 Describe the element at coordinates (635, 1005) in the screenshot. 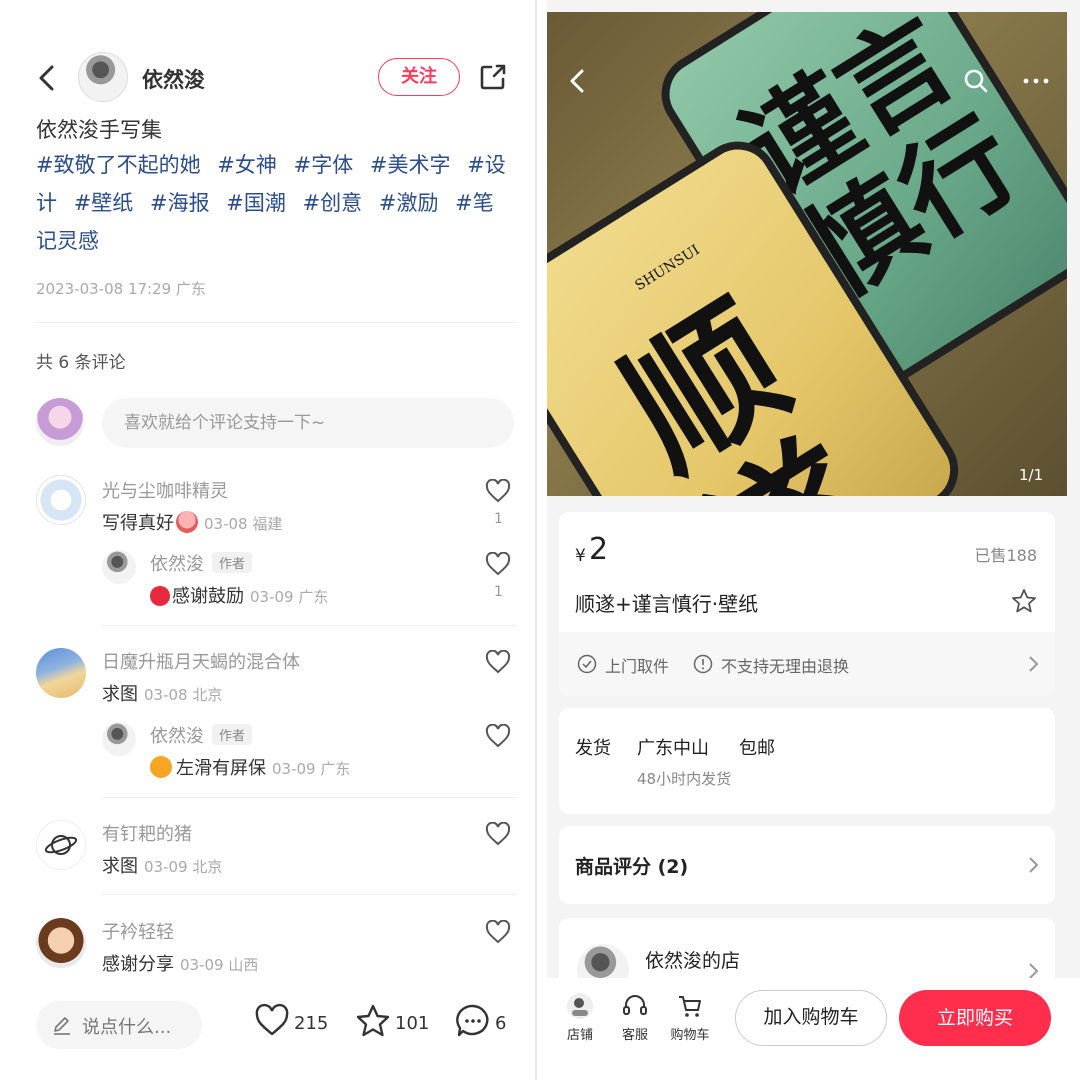

I see `headset-icon` at that location.